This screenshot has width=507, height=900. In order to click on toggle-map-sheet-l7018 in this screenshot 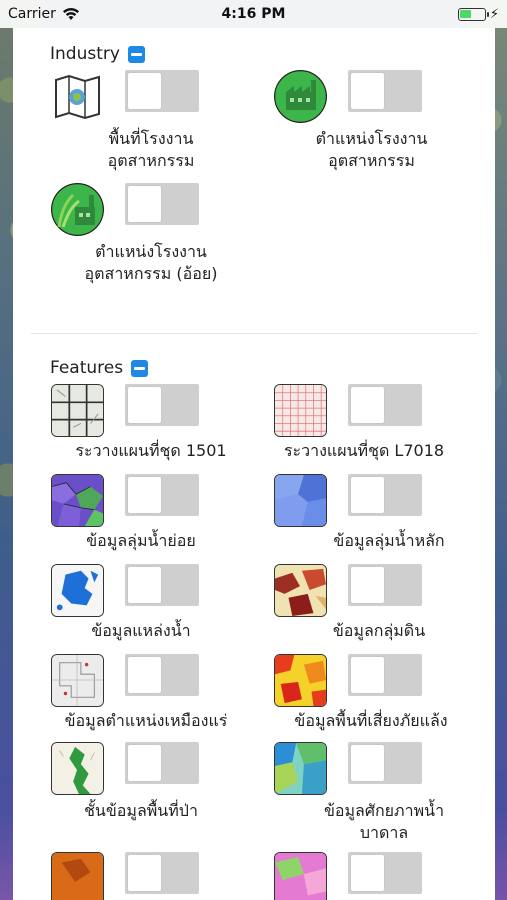, I will do `click(385, 405)`.